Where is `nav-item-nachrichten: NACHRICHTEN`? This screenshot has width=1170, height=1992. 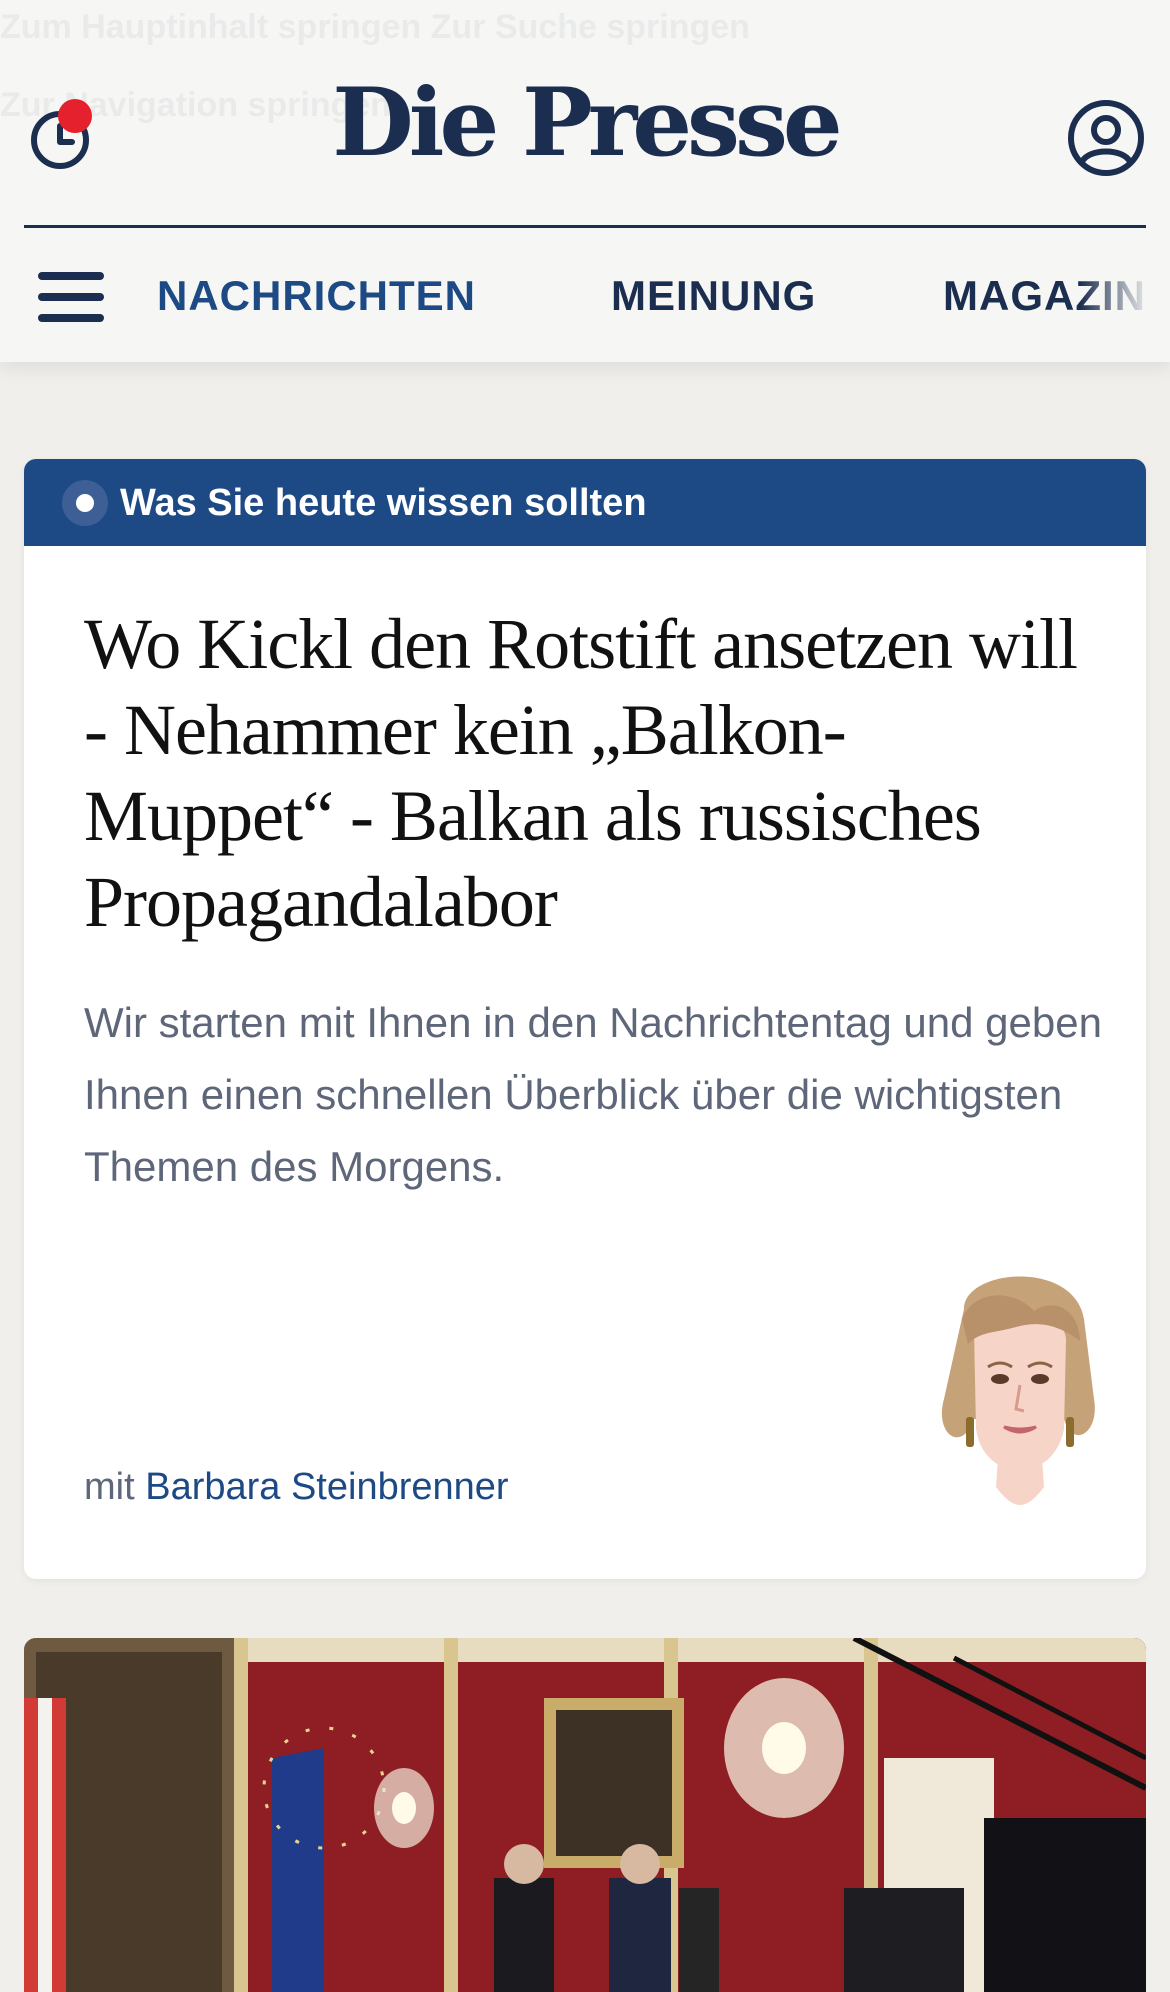 nav-item-nachrichten: NACHRICHTEN is located at coordinates (316, 296).